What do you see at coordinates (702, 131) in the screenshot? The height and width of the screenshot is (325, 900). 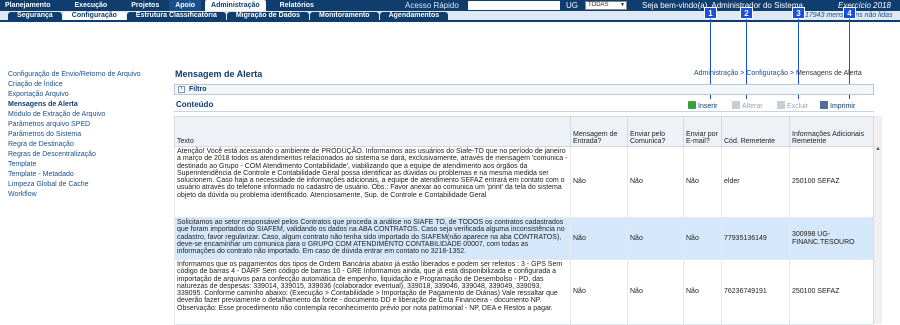 I see `column-header-email: Enviar por E-mail?` at bounding box center [702, 131].